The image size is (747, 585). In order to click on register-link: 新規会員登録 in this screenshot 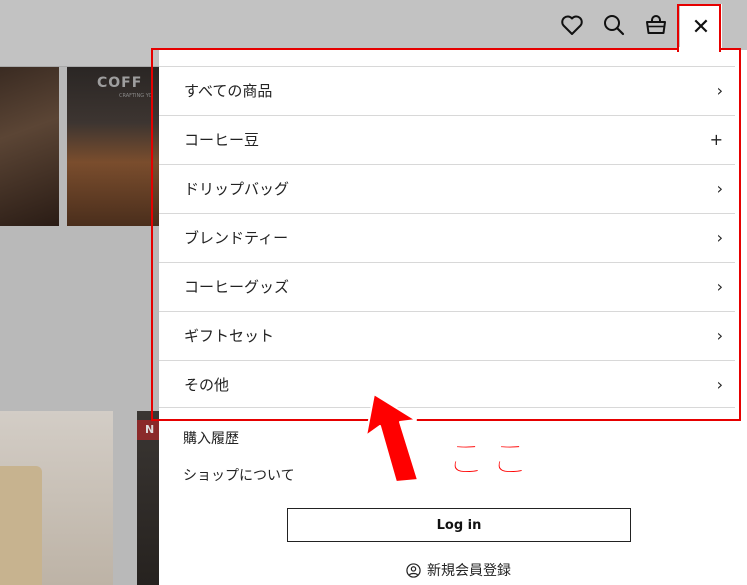, I will do `click(458, 570)`.